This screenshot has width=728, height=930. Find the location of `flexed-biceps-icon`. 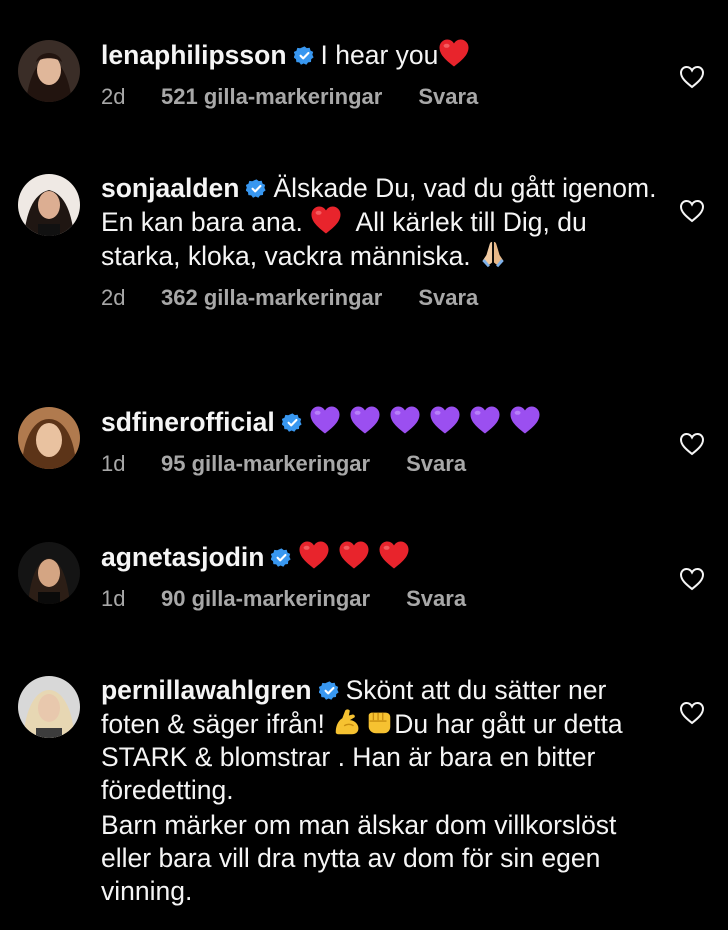

flexed-biceps-icon is located at coordinates (347, 722).